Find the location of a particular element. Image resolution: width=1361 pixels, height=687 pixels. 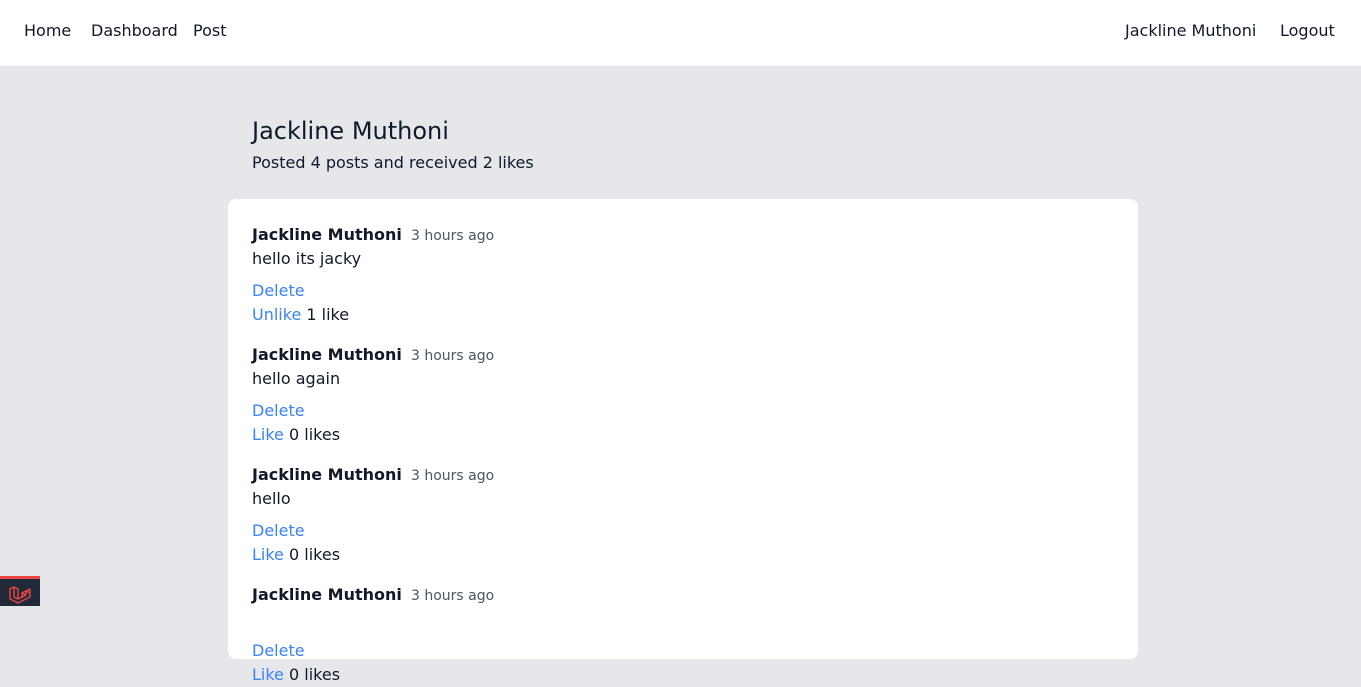

post-like-row: Unlike 1 like is located at coordinates (300, 315).